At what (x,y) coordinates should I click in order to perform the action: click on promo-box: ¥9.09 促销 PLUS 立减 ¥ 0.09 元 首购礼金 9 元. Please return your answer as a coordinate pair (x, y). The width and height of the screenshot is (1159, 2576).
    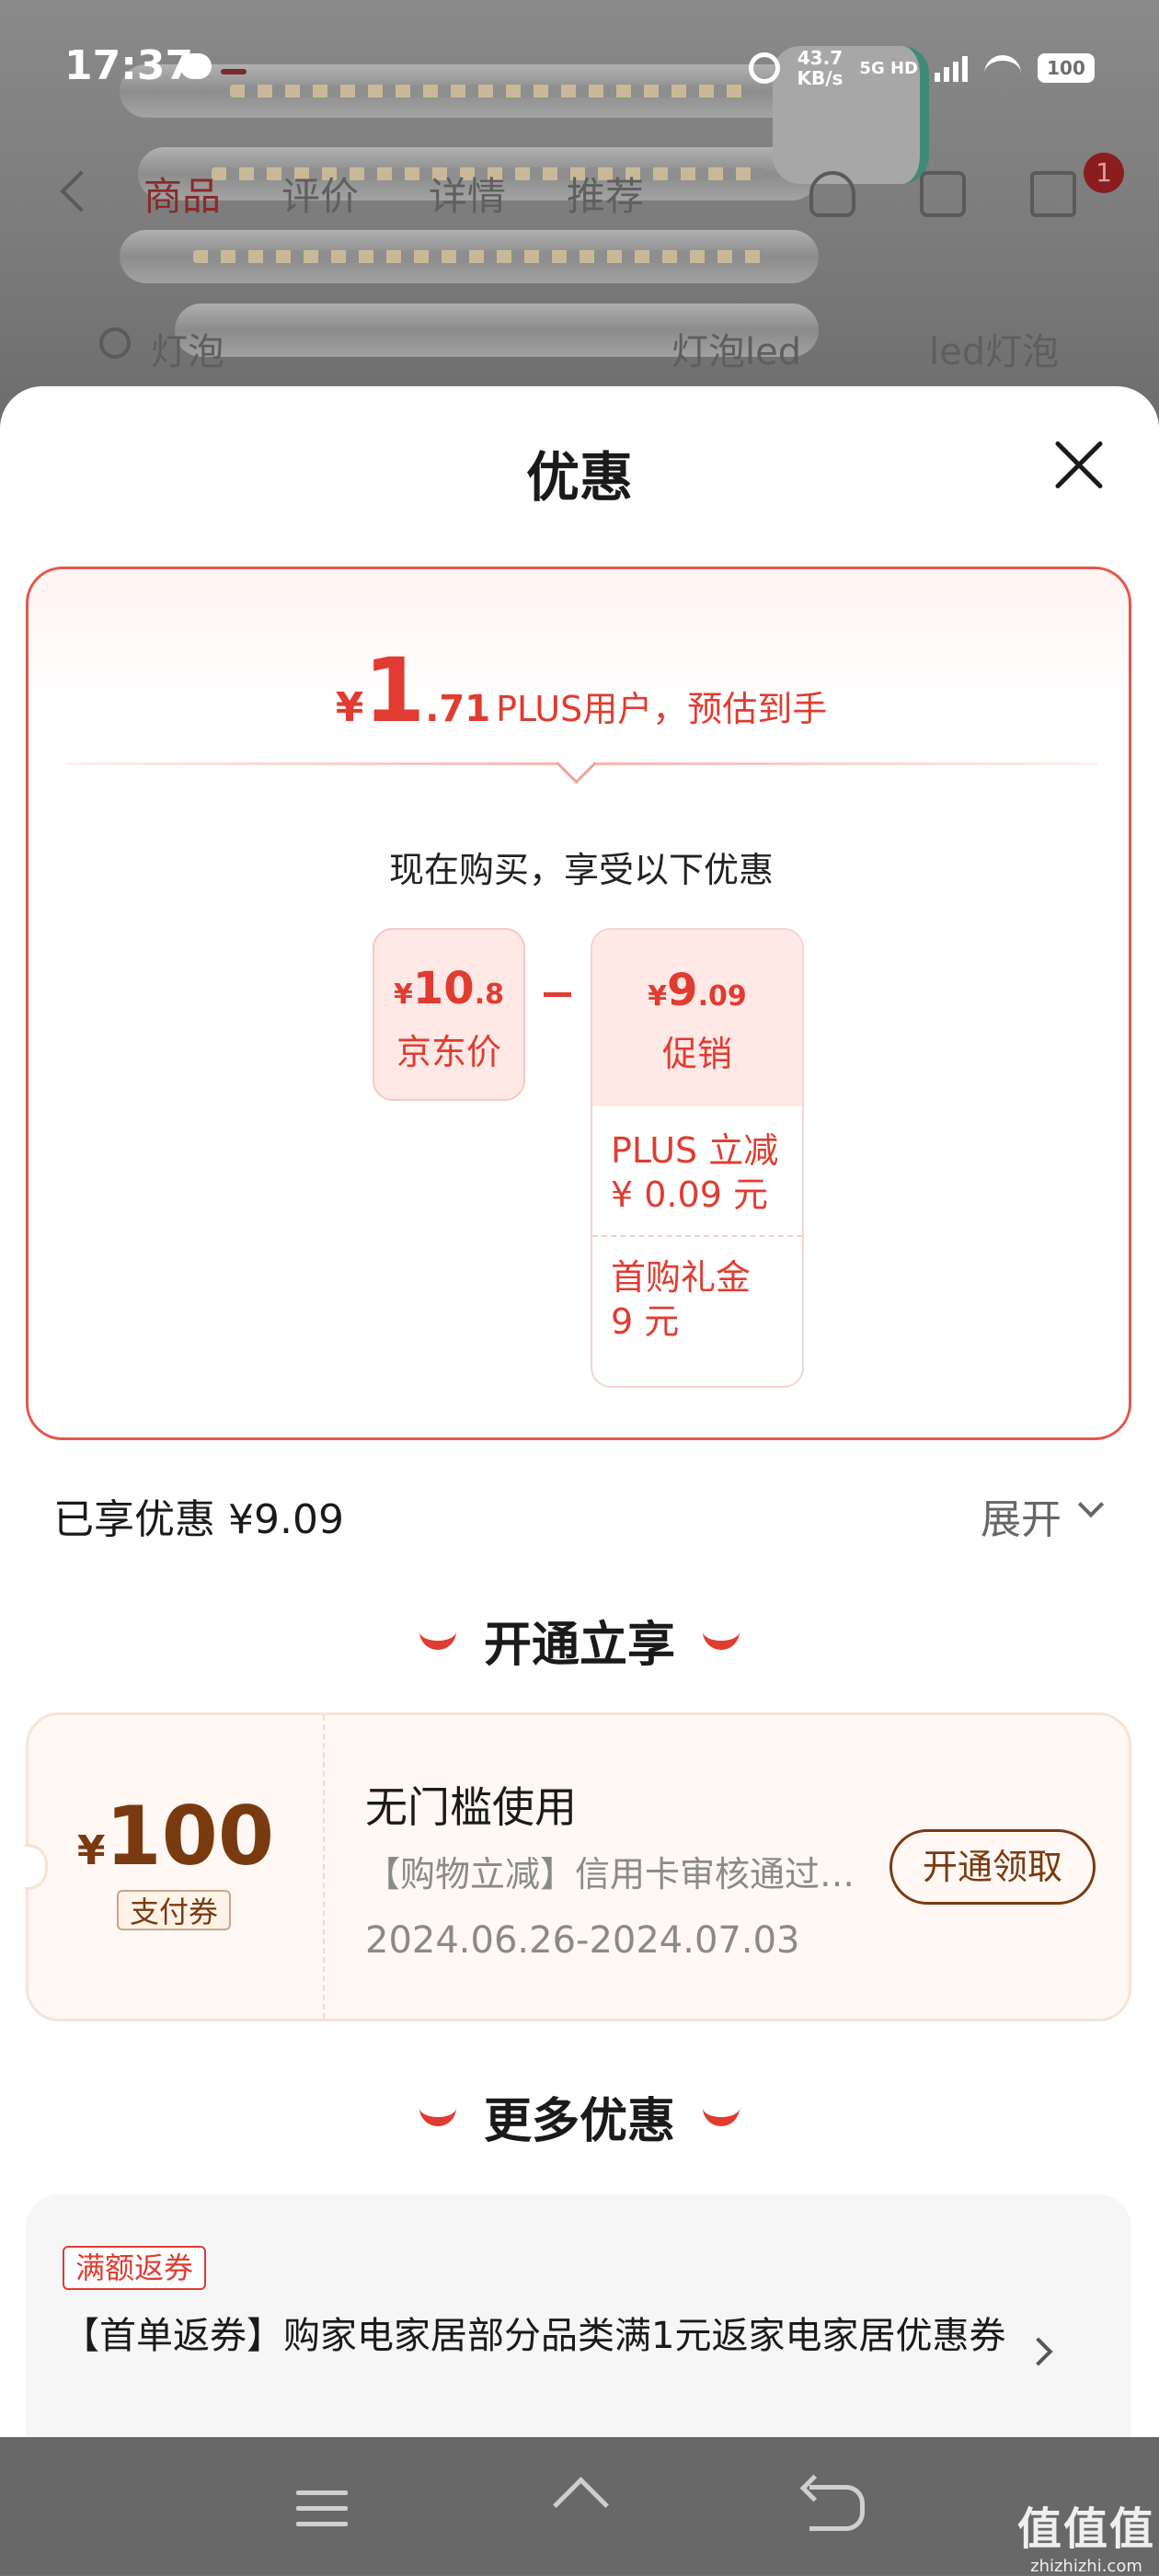
    Looking at the image, I should click on (697, 1158).